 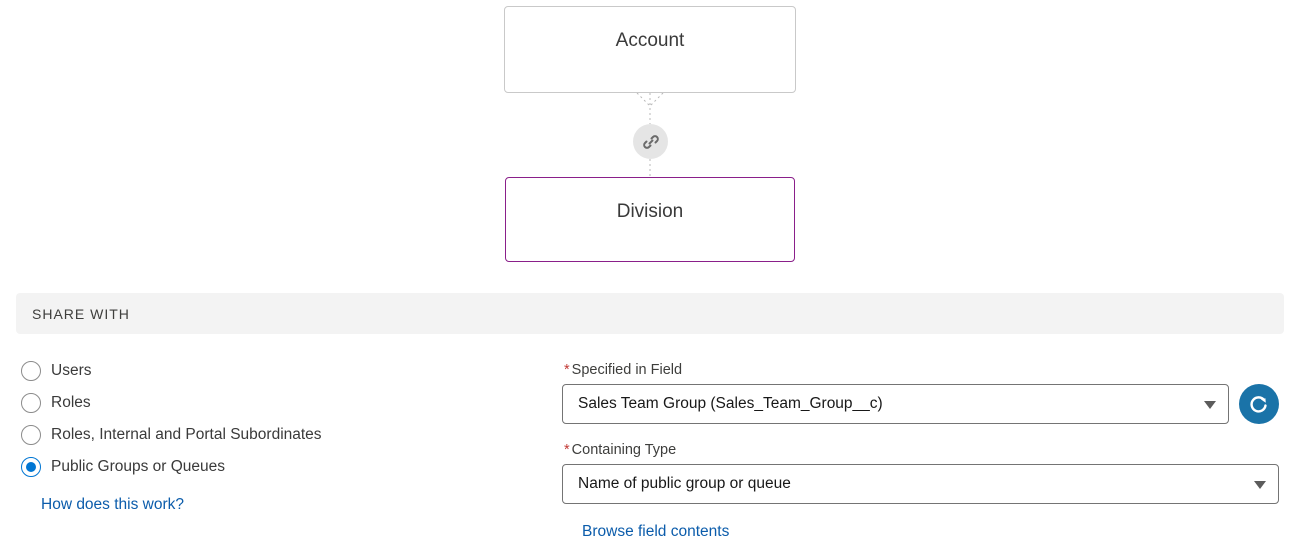 I want to click on field-label-text: Specified in Field, so click(x=627, y=370).